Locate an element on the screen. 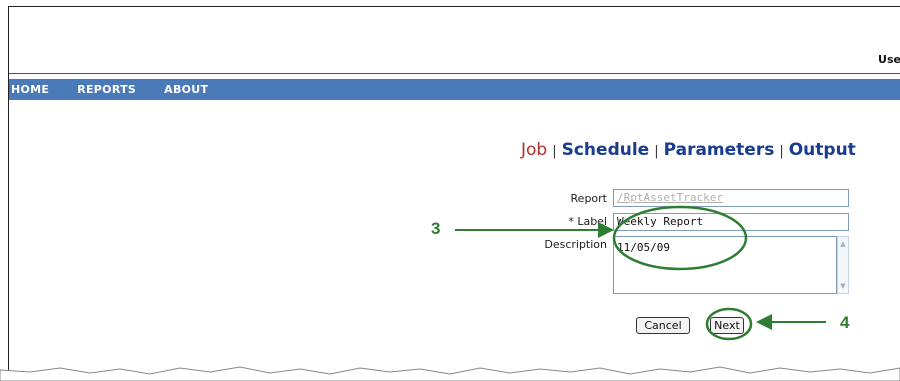 The image size is (900, 381). next-button: Next is located at coordinates (727, 325).